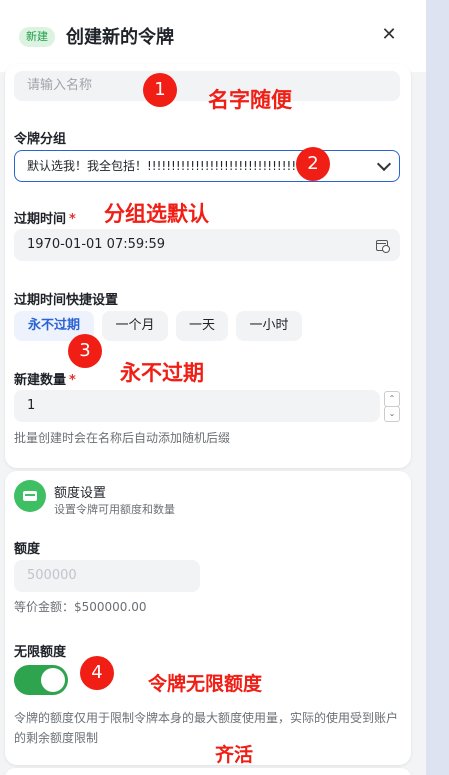  I want to click on quota-note: 令牌的额度仅用于限制令牌本身的最大额度使用量，实际的使用受到账户的剩余额度限制, so click(206, 728).